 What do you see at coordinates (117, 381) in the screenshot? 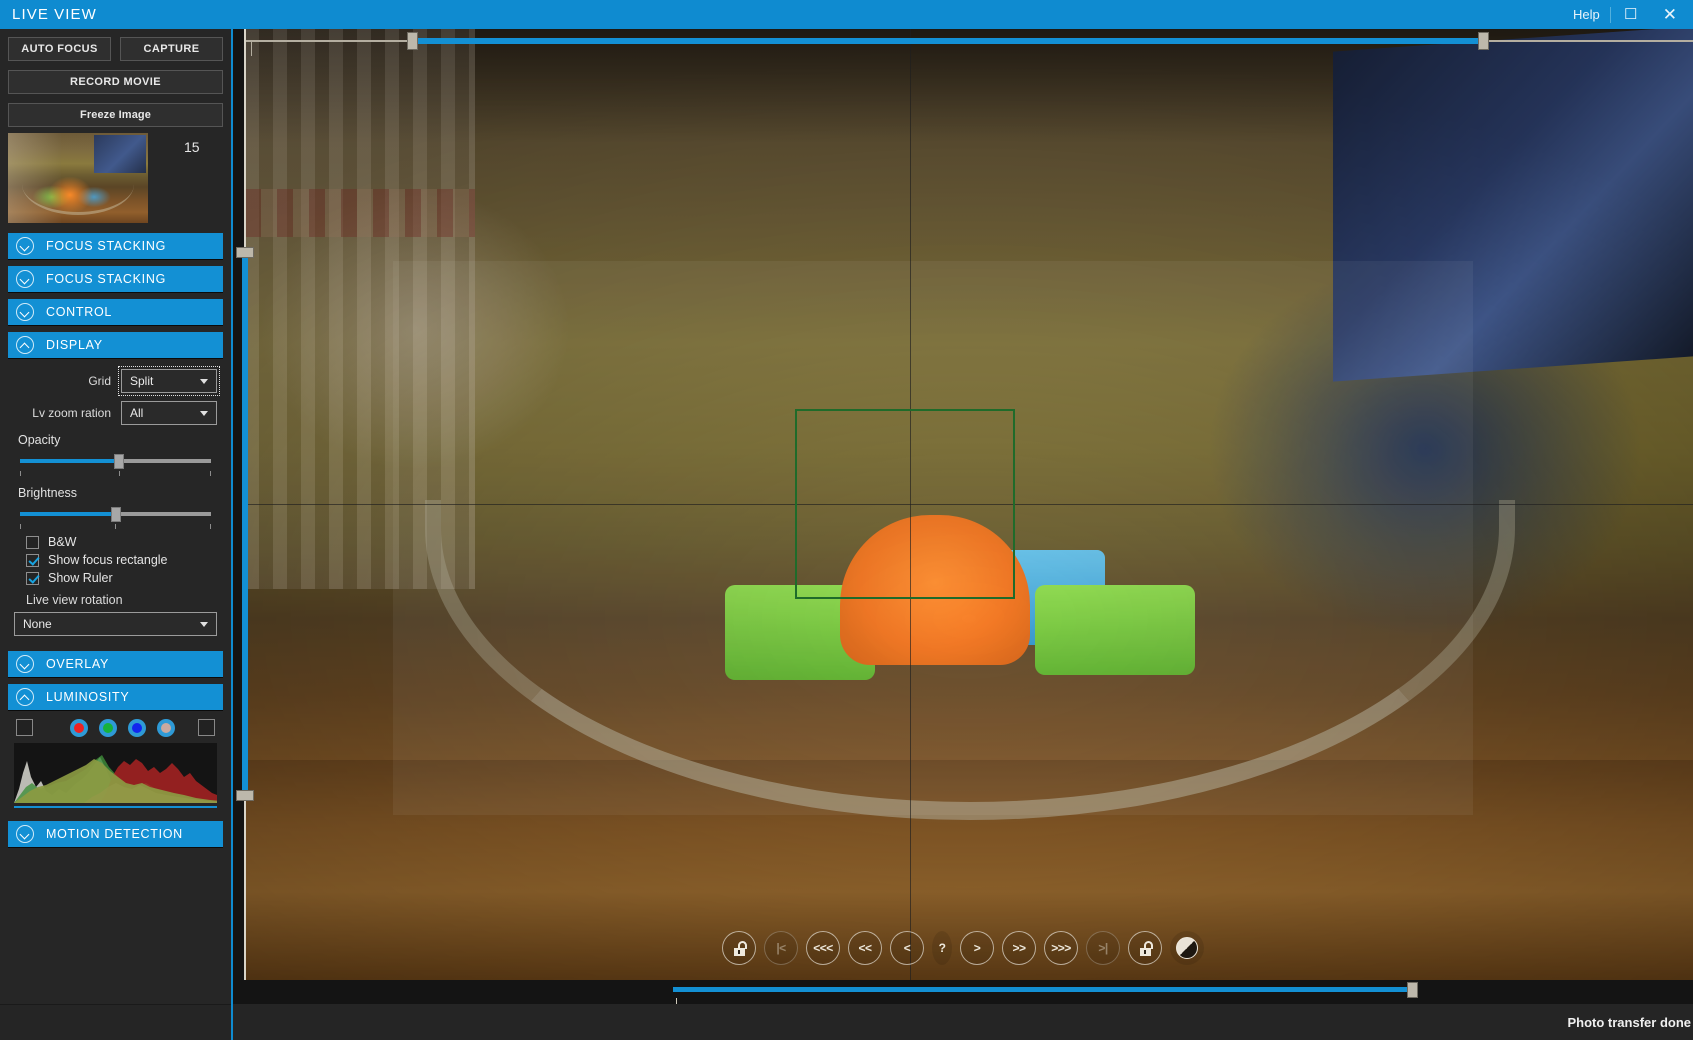
I see `grid-field-row: Grid Split` at bounding box center [117, 381].